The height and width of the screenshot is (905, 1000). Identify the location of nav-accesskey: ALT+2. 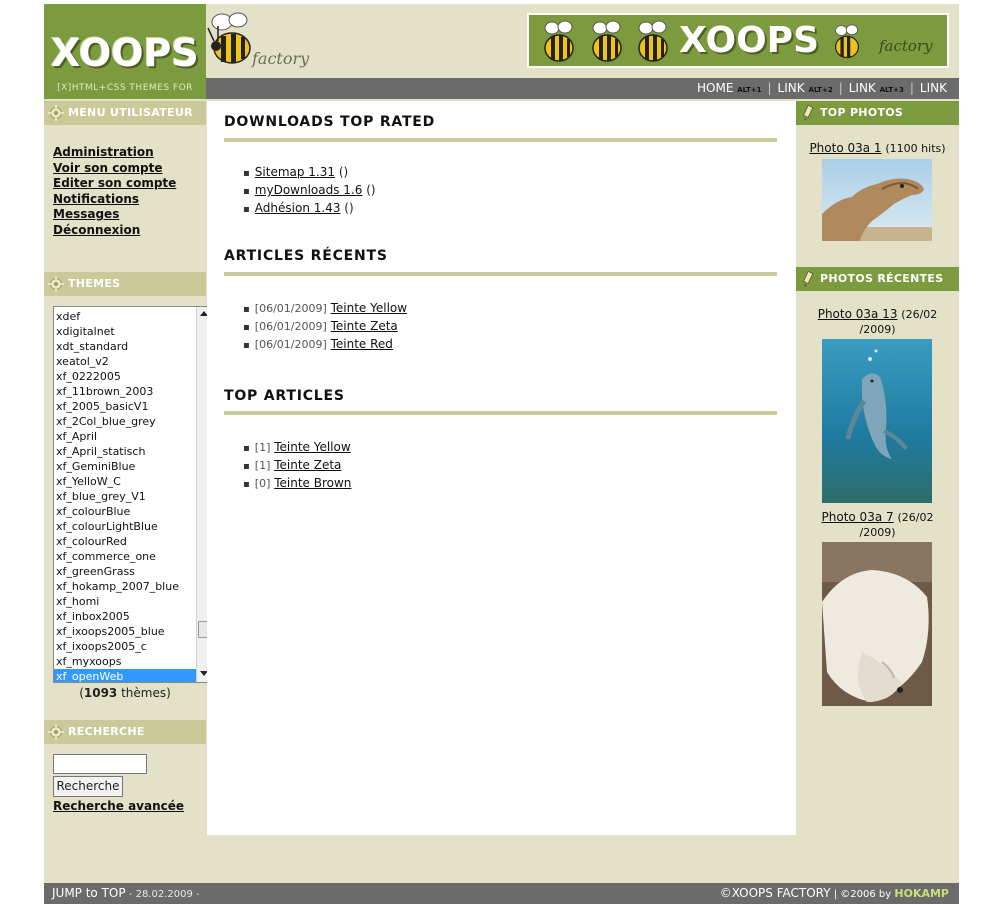
(820, 90).